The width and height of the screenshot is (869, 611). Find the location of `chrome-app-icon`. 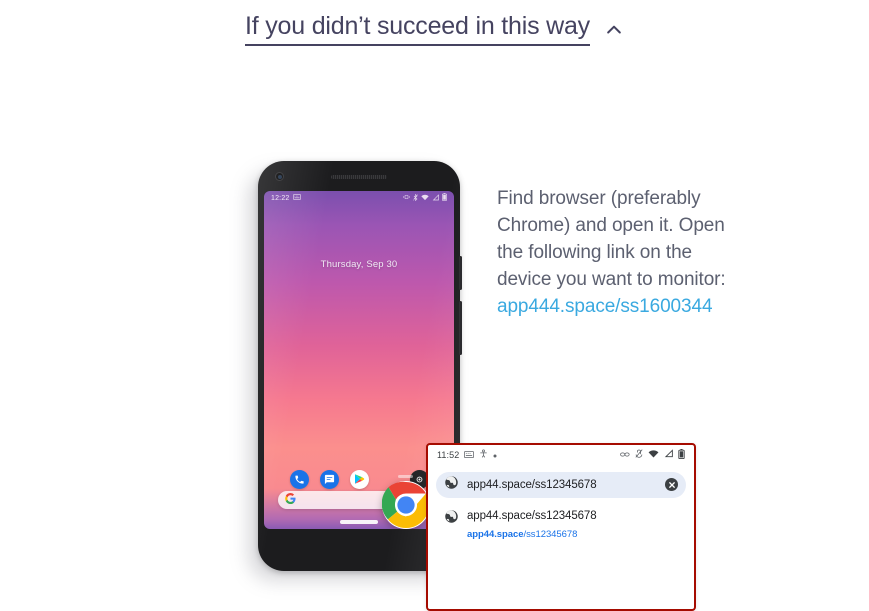

chrome-app-icon is located at coordinates (405, 504).